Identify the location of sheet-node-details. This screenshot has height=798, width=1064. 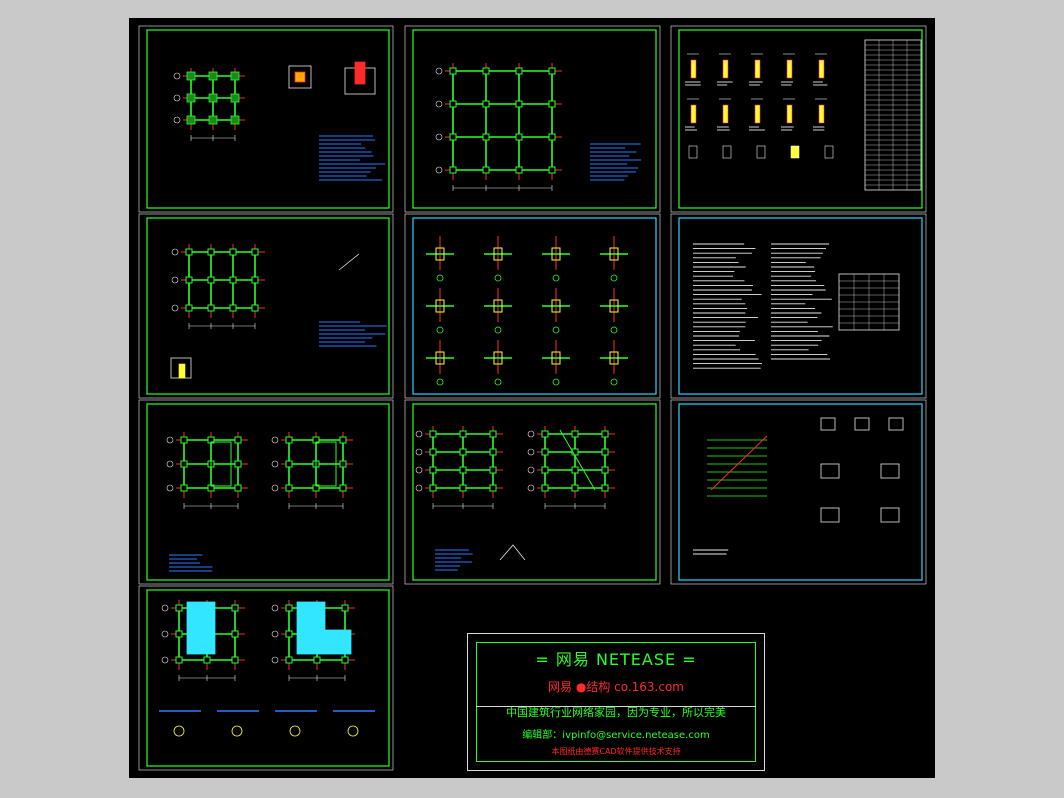
(532, 306).